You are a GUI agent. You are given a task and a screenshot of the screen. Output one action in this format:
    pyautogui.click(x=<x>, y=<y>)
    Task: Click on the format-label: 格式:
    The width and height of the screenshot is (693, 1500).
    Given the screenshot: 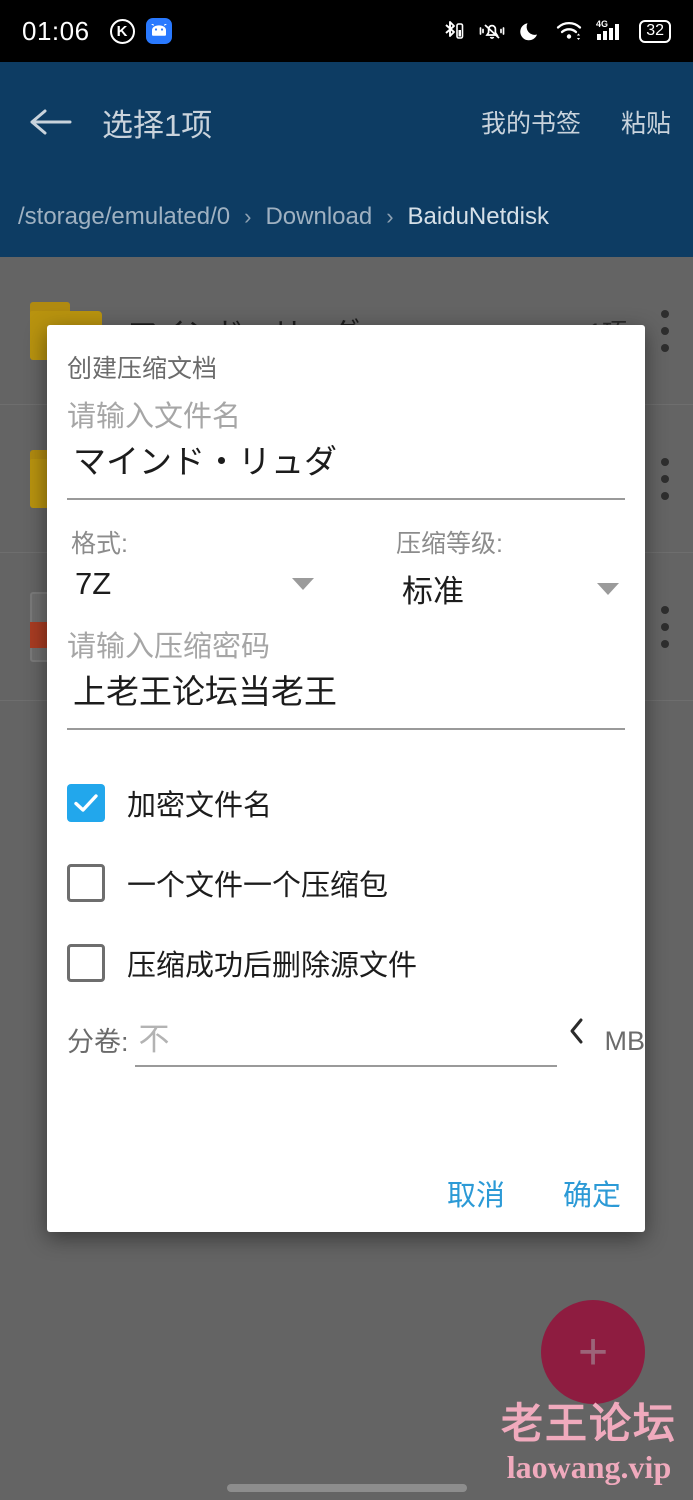 What is the action you would take?
    pyautogui.click(x=99, y=544)
    